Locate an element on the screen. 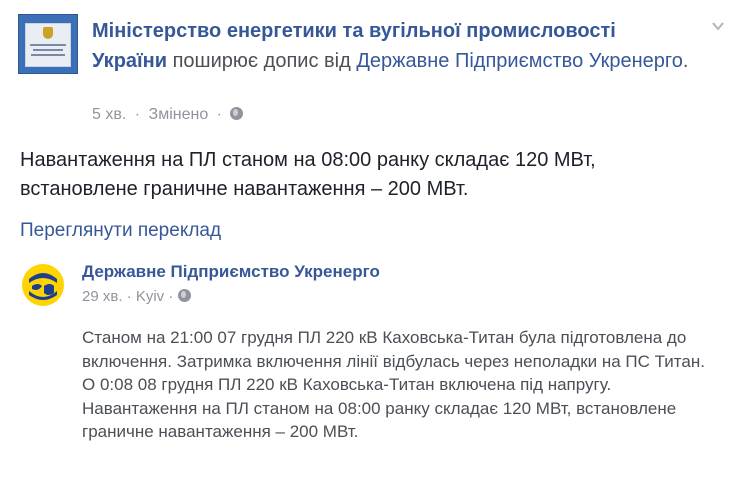  post-meta: 5 хв. · Змінено · is located at coordinates (168, 115).